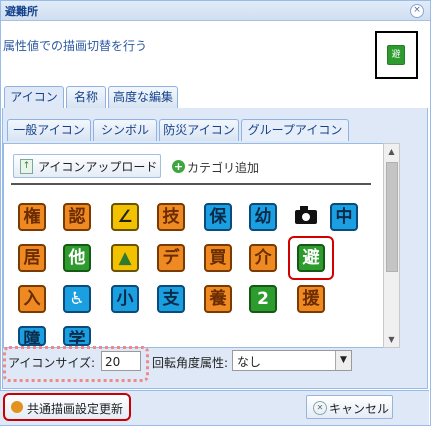 The image size is (431, 426). I want to click on kanji-icon-9: 買, so click(218, 258).